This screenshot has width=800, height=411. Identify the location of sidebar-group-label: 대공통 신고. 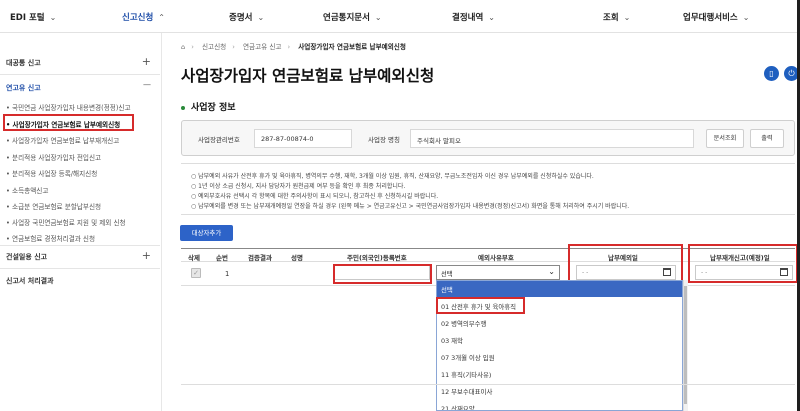
(23, 63).